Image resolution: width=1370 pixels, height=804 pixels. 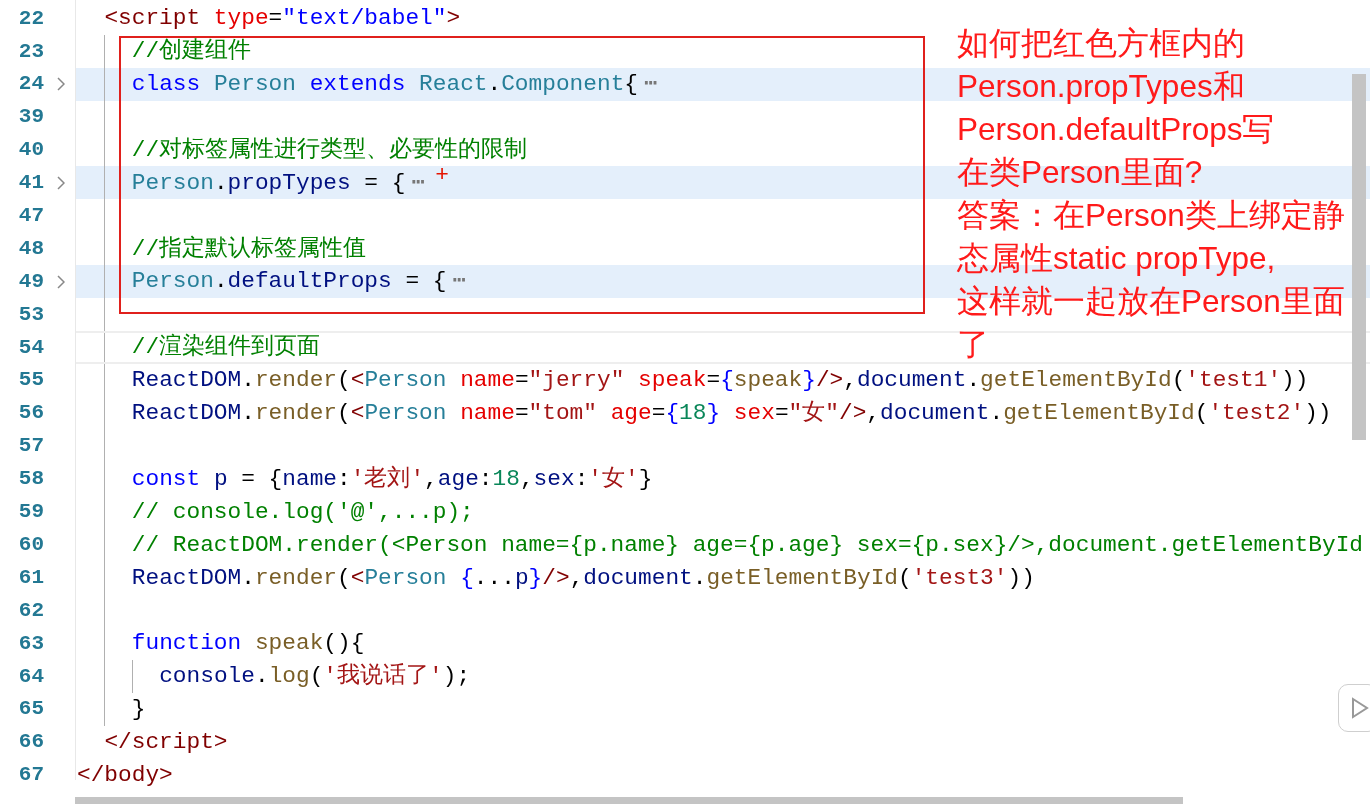 What do you see at coordinates (392, 479) in the screenshot?
I see `code-line: const p = {name:'老刘',age:18,sex:'女'}` at bounding box center [392, 479].